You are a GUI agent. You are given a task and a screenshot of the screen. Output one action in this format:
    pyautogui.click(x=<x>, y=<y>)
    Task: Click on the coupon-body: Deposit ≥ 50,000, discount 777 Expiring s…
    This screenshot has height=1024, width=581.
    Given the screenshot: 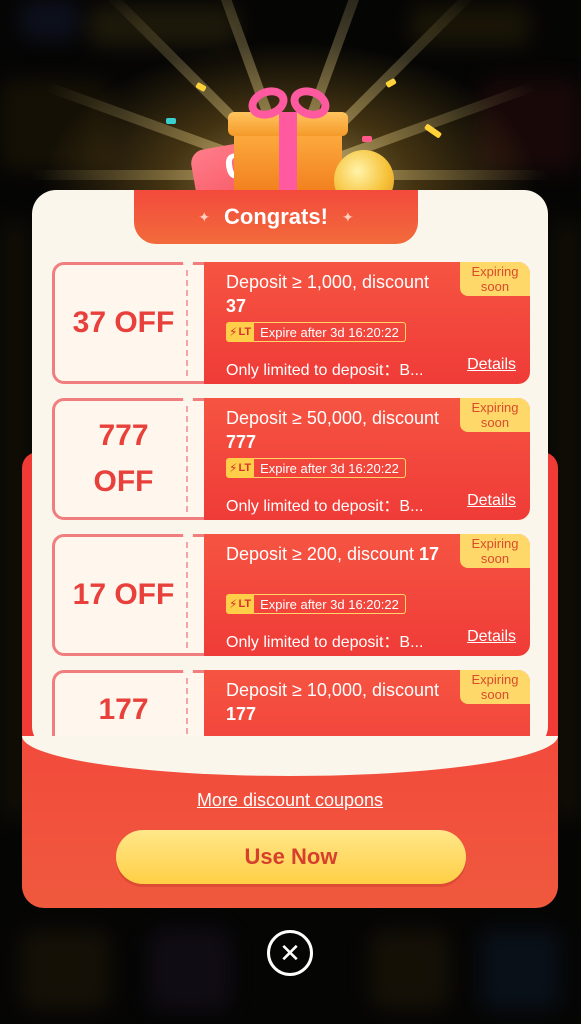 What is the action you would take?
    pyautogui.click(x=367, y=459)
    